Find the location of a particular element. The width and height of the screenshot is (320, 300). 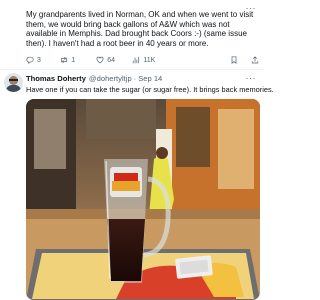

bookmark-button is located at coordinates (235, 60).